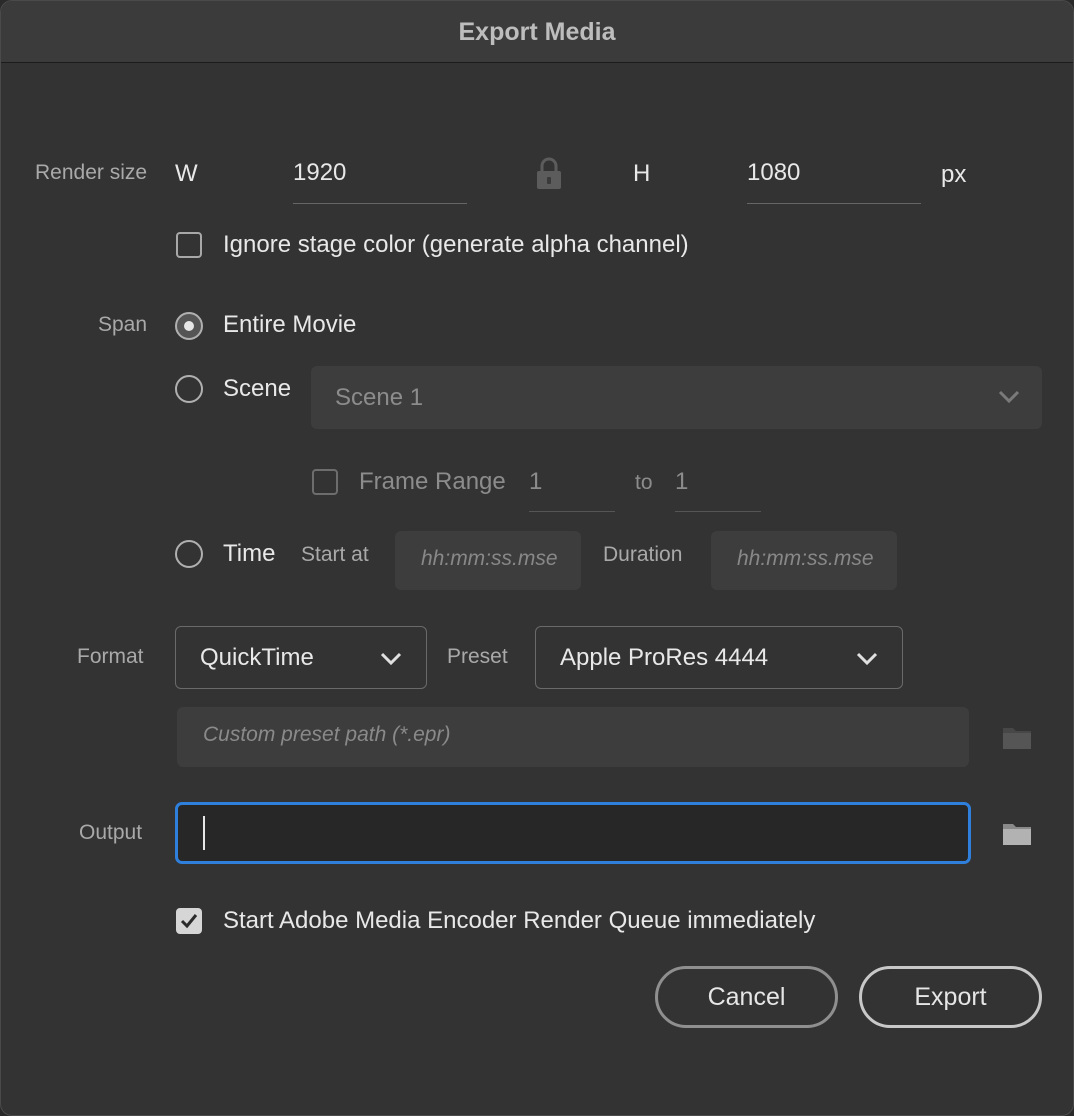  Describe the element at coordinates (249, 553) in the screenshot. I see `time-label: Time` at that location.